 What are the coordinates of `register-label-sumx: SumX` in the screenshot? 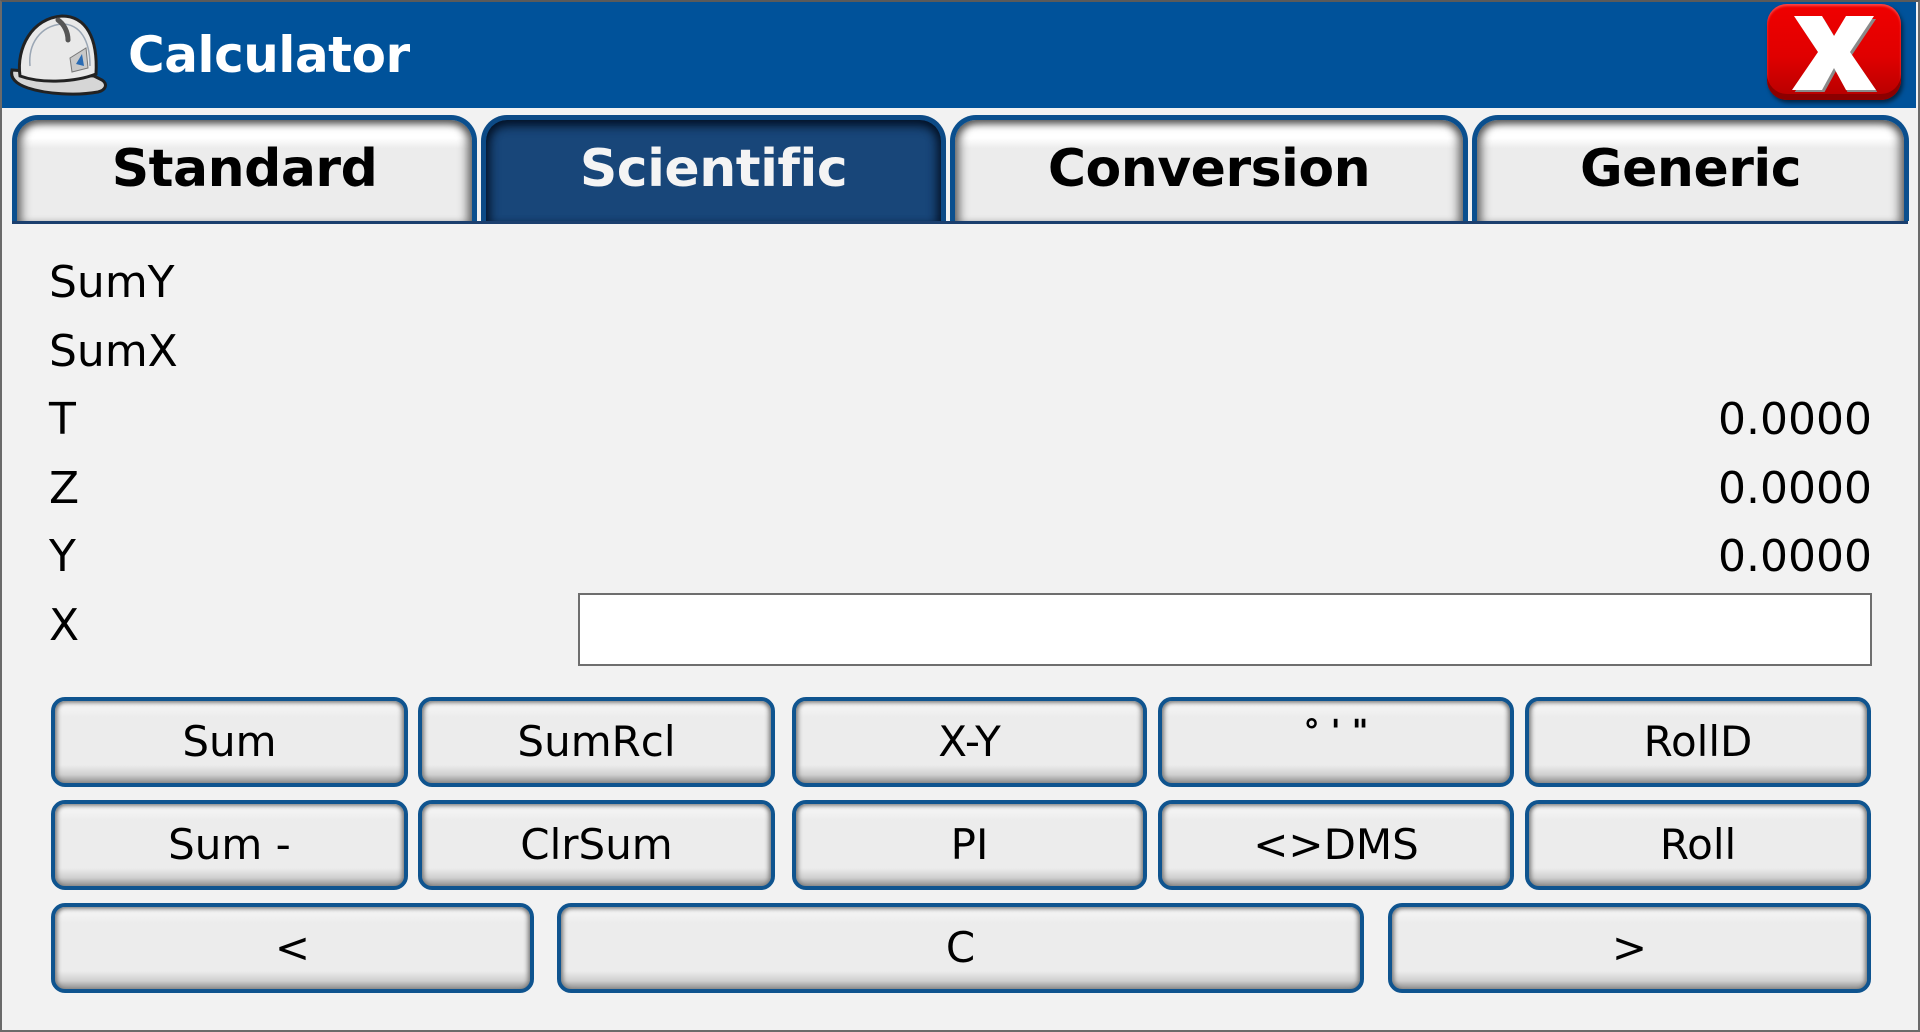 It's located at (113, 351).